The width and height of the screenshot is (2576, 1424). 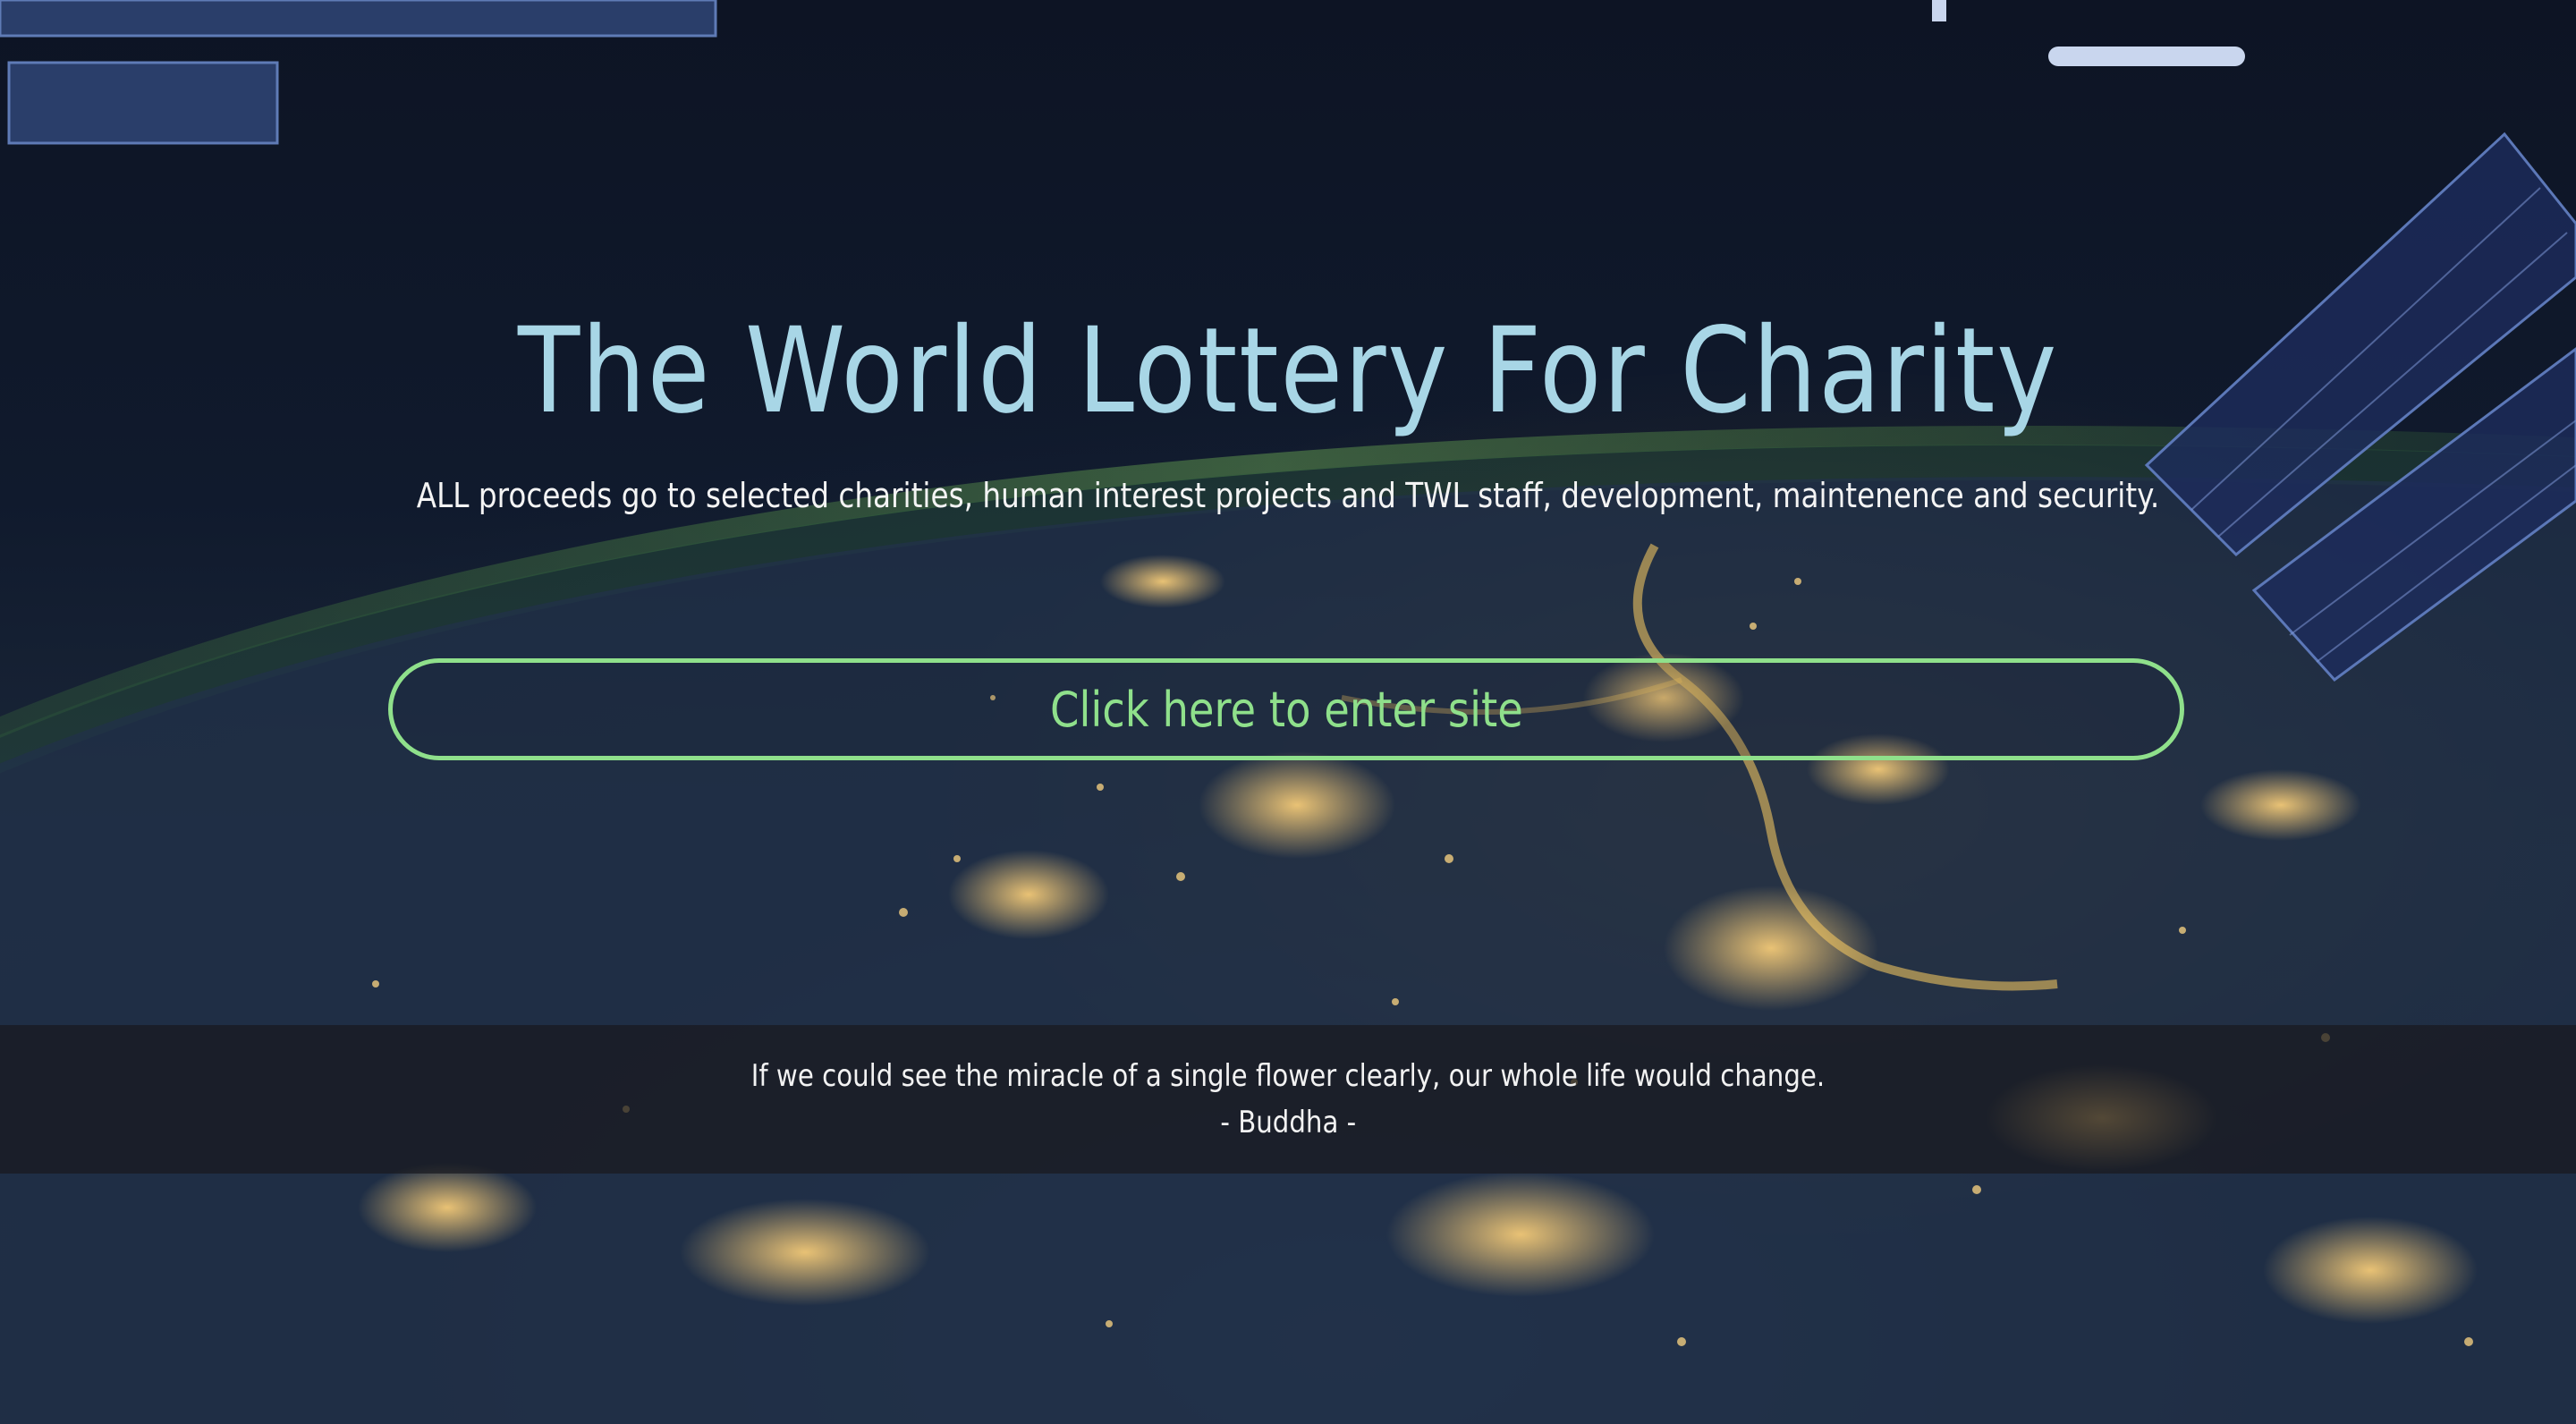 I want to click on enter-site-button-label: Click here to enter site, so click(x=1286, y=709).